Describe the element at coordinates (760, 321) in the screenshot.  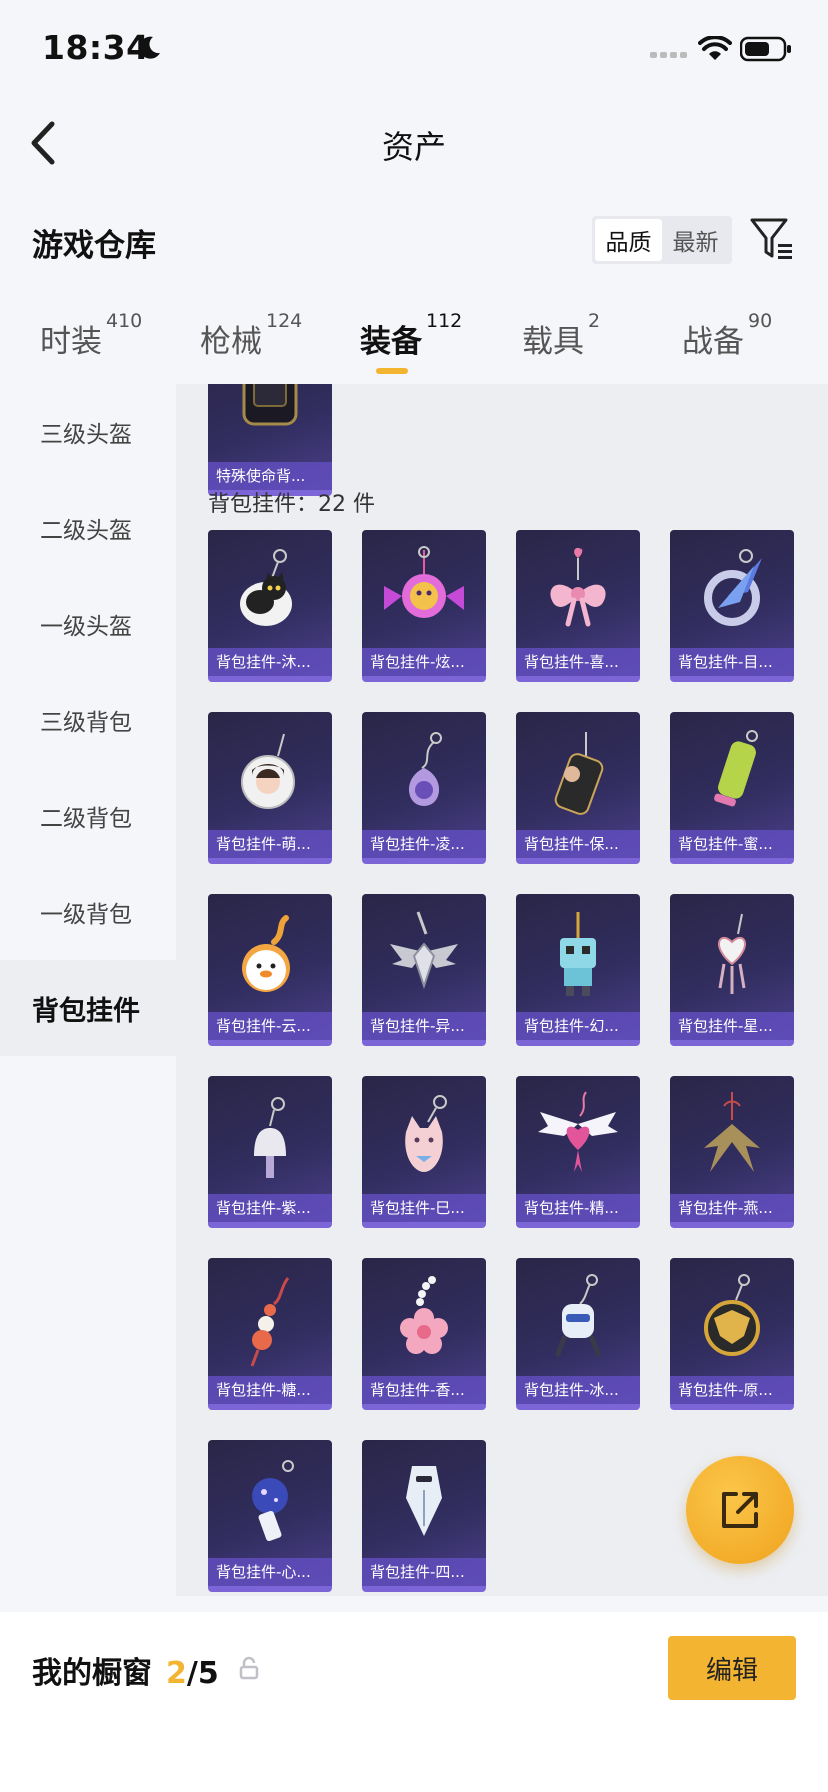
I see `tab-count: 90` at that location.